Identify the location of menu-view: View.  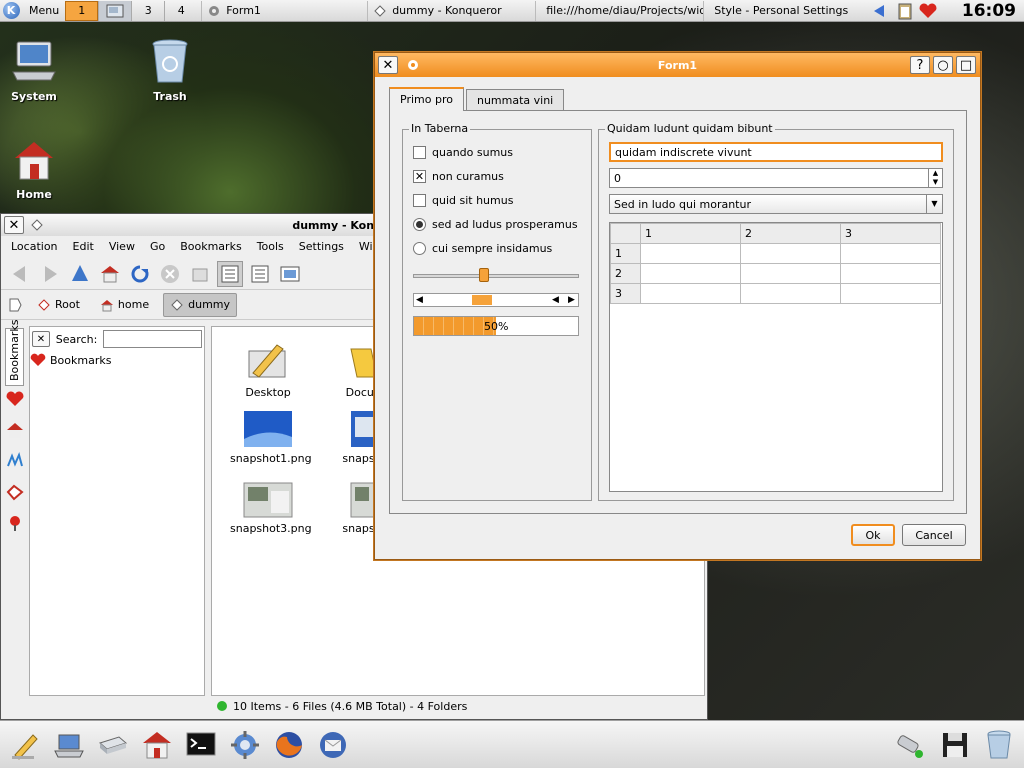
(122, 247).